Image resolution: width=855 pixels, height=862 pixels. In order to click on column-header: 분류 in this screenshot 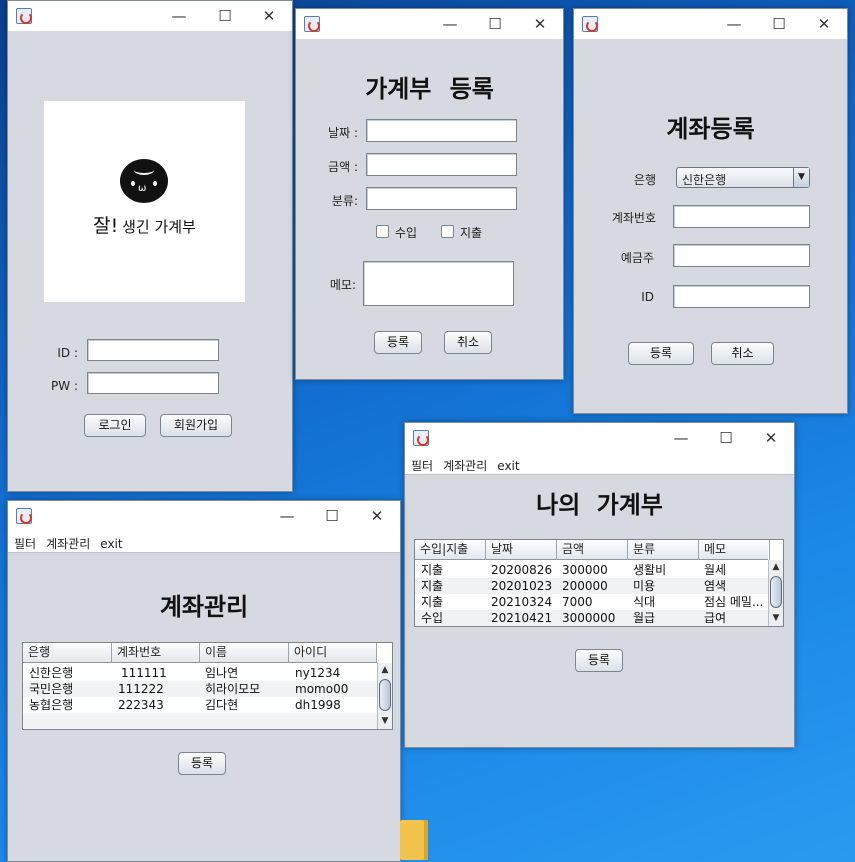, I will do `click(663, 550)`.